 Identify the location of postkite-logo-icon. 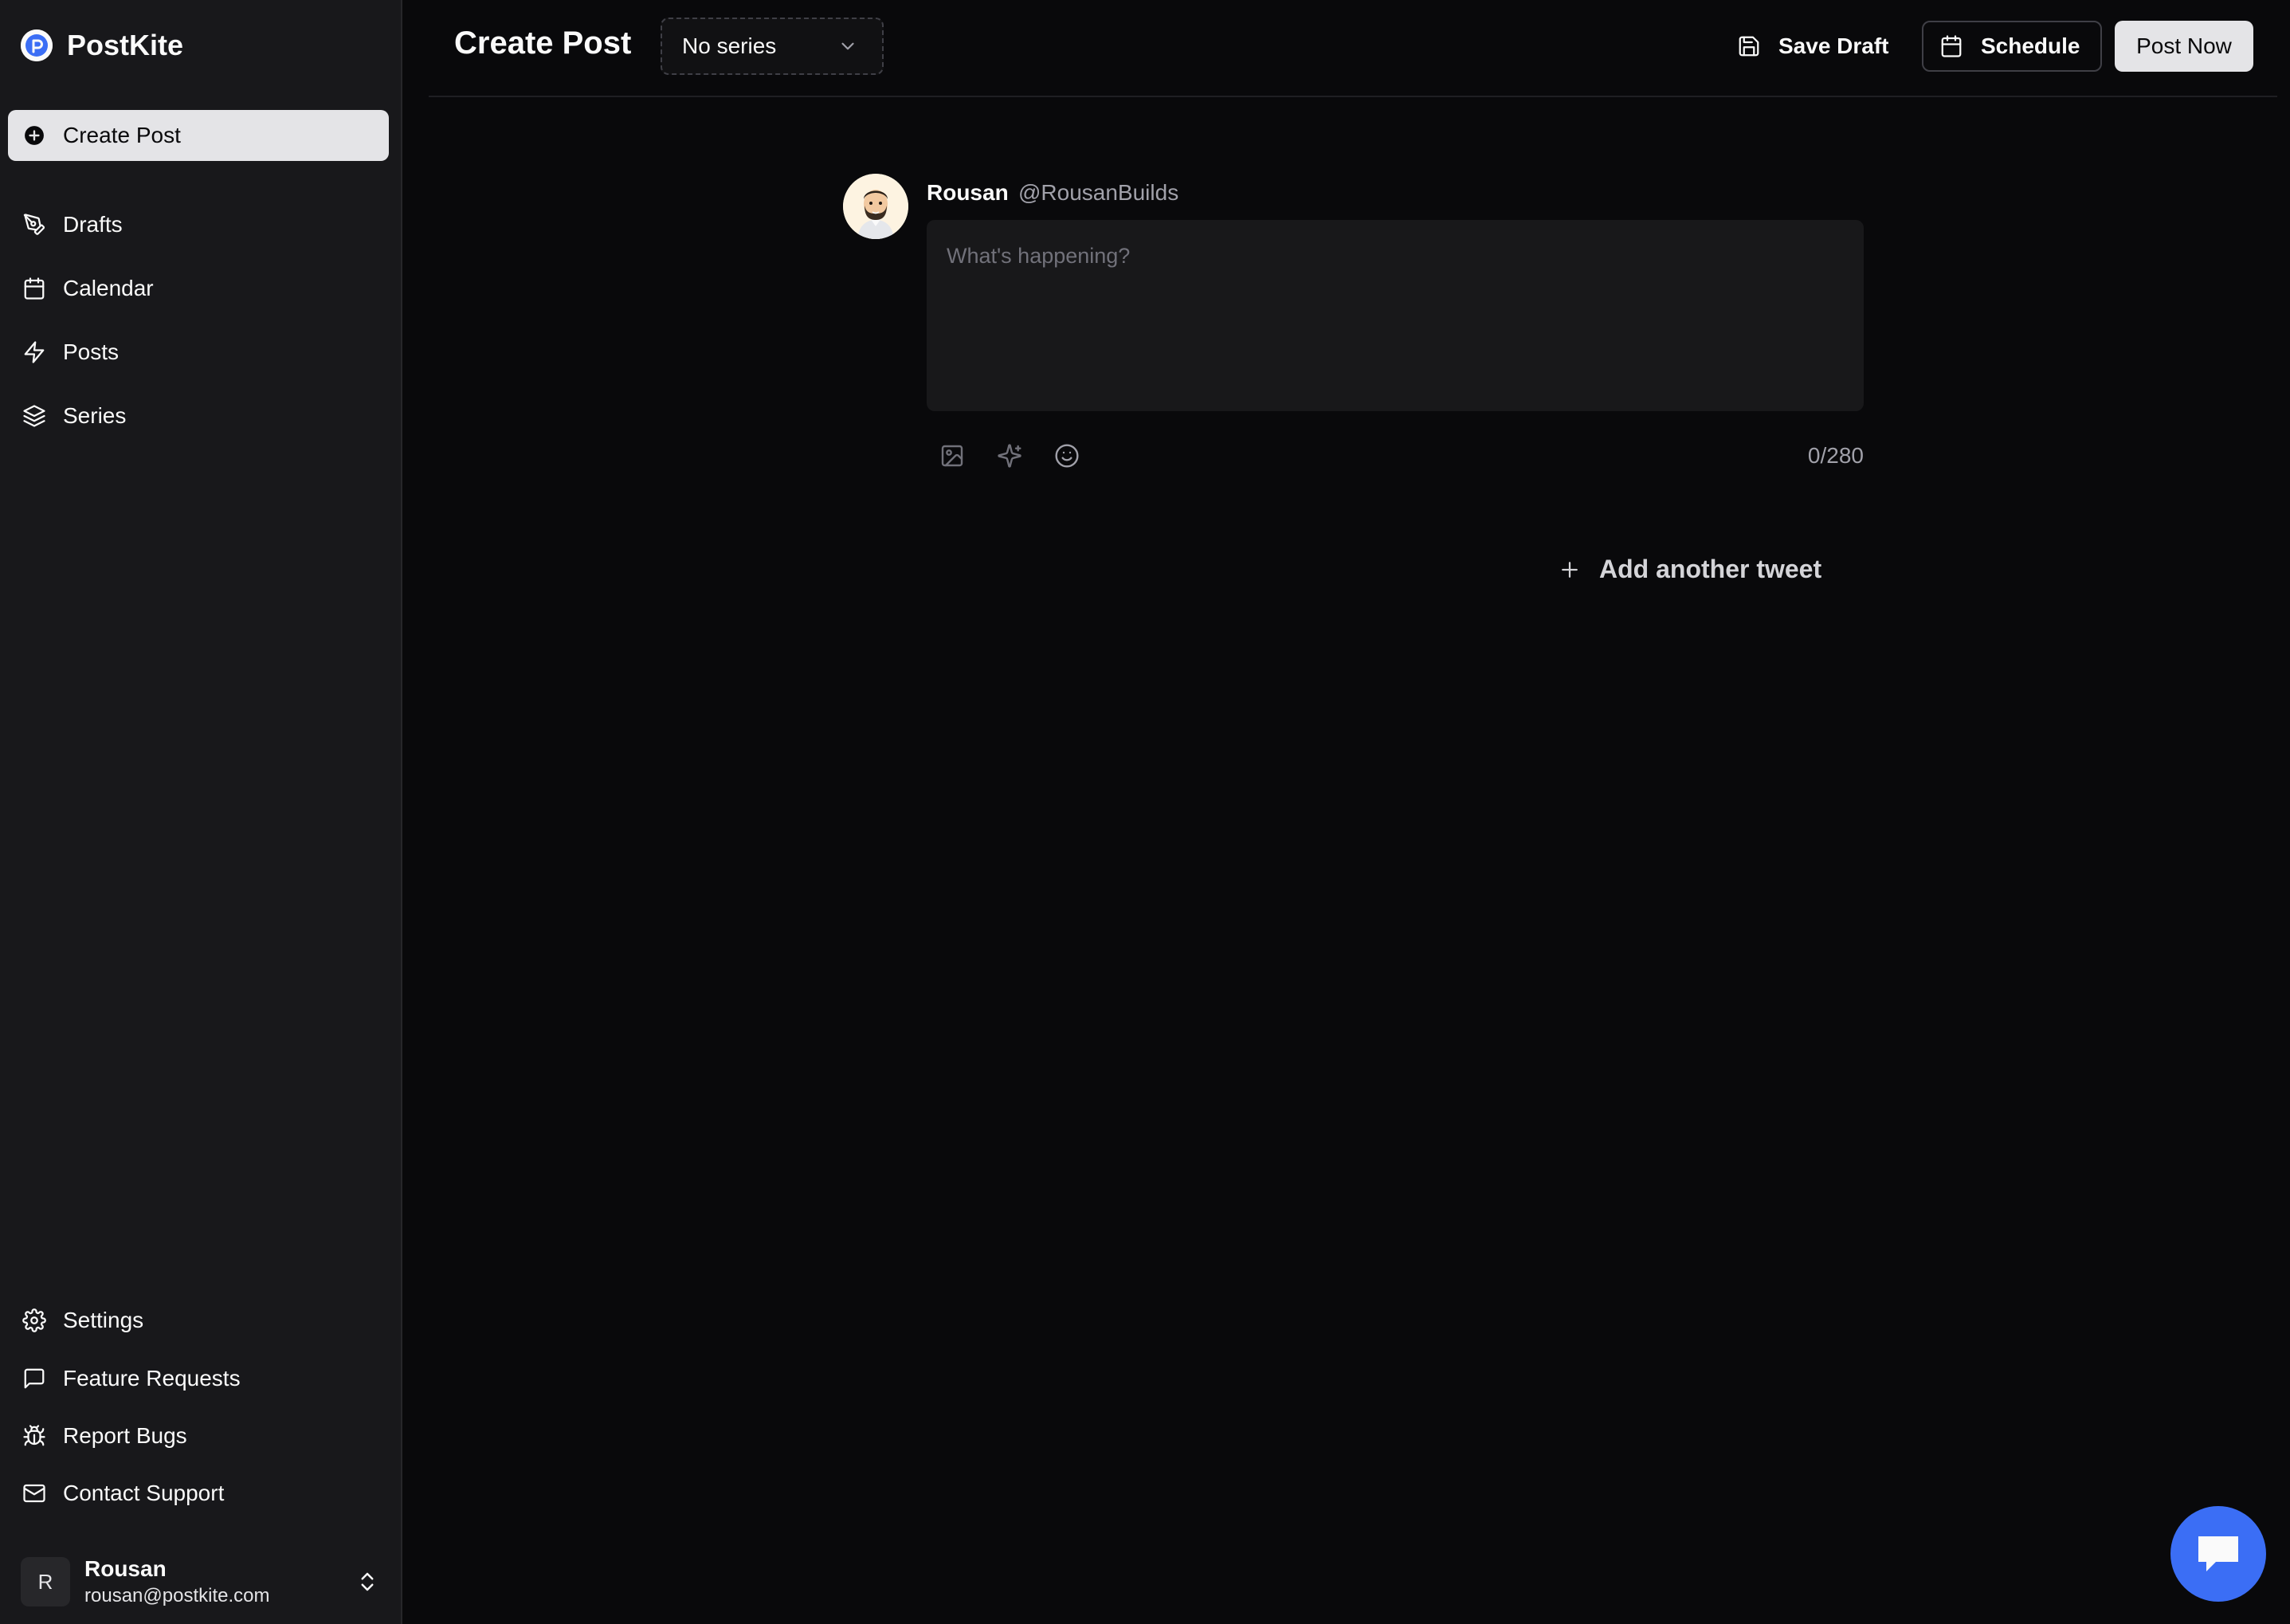
(37, 45).